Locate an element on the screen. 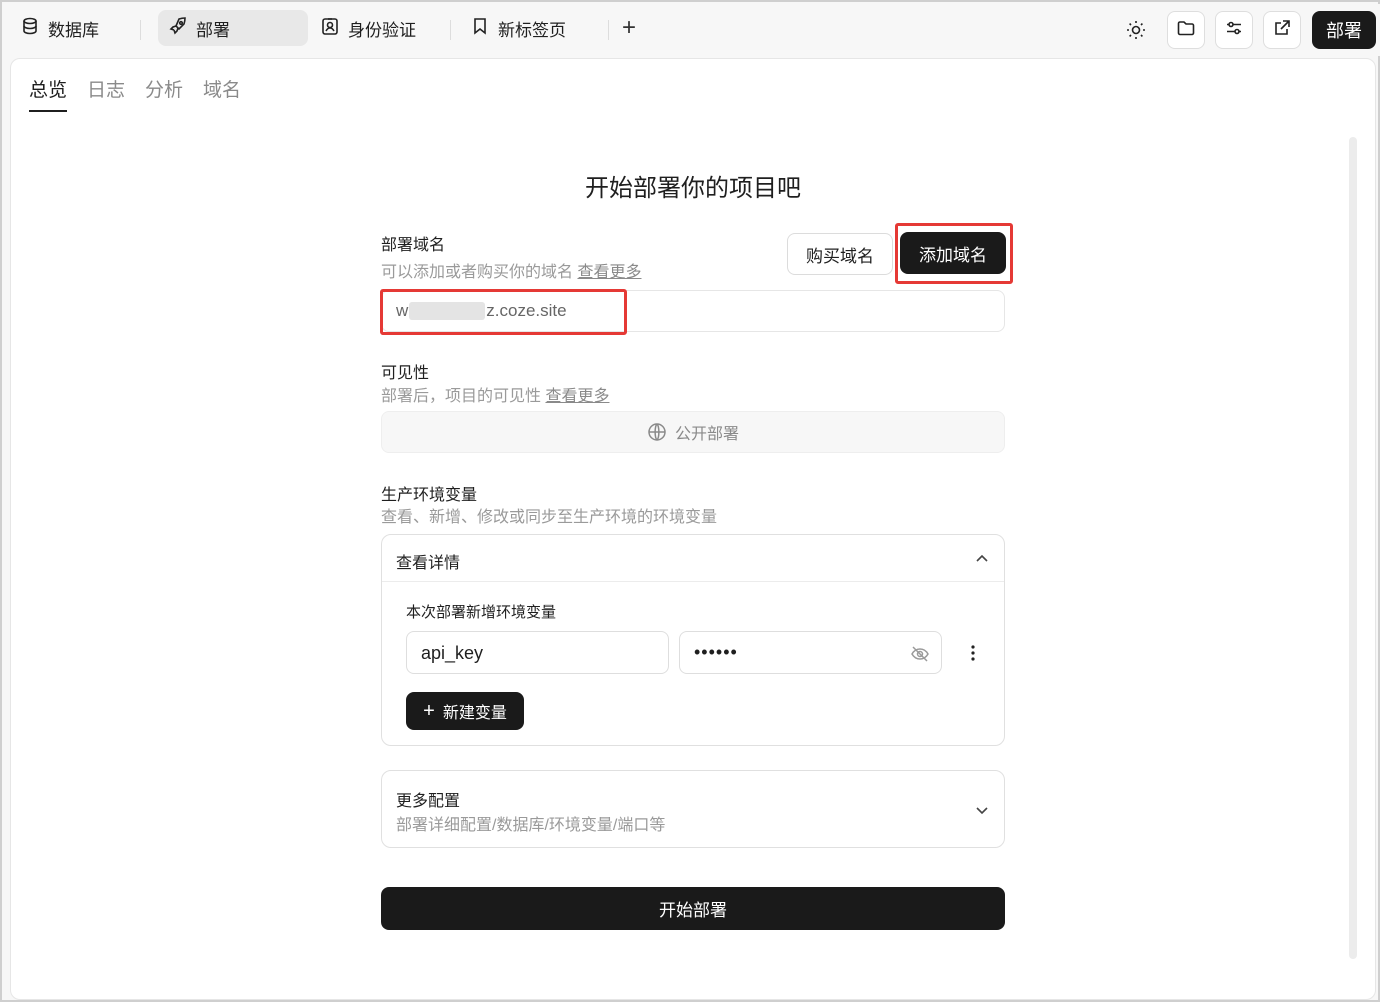 This screenshot has width=1380, height=1002. more-vertical-icon is located at coordinates (973, 655).